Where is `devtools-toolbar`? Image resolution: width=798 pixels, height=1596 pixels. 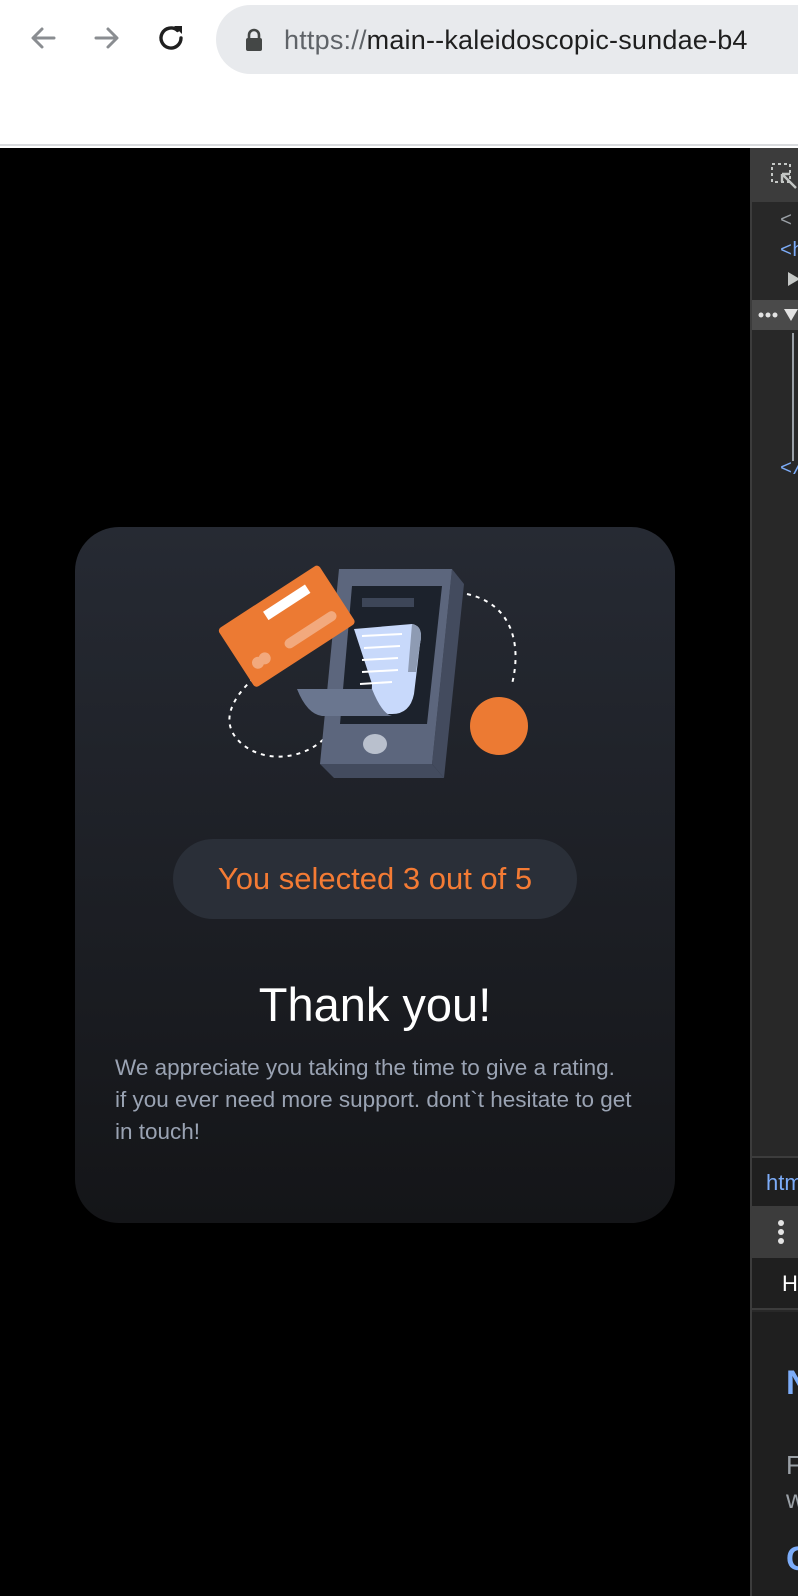 devtools-toolbar is located at coordinates (775, 175).